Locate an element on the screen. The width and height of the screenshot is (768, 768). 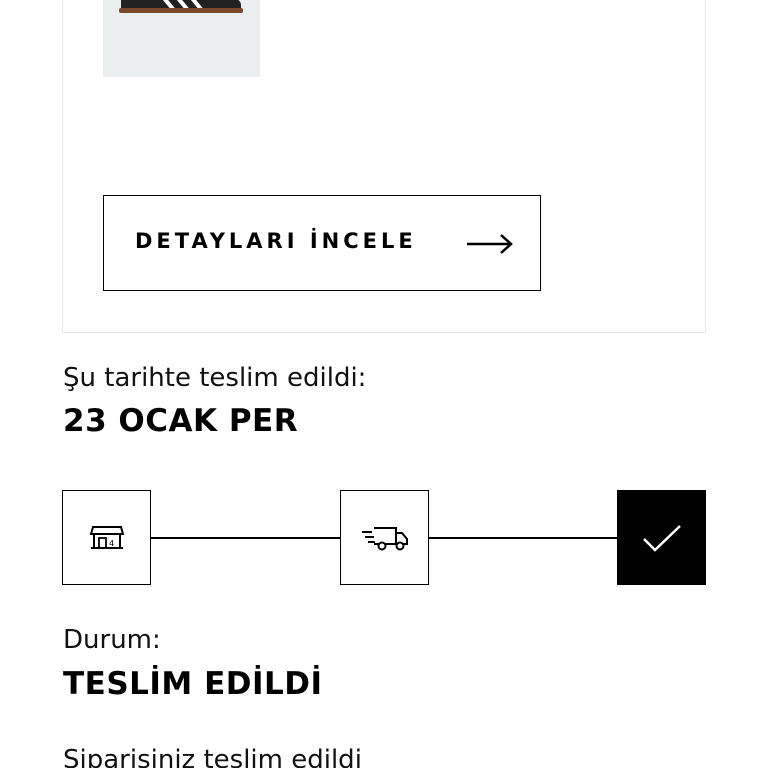
store-icon: 4 is located at coordinates (106, 537).